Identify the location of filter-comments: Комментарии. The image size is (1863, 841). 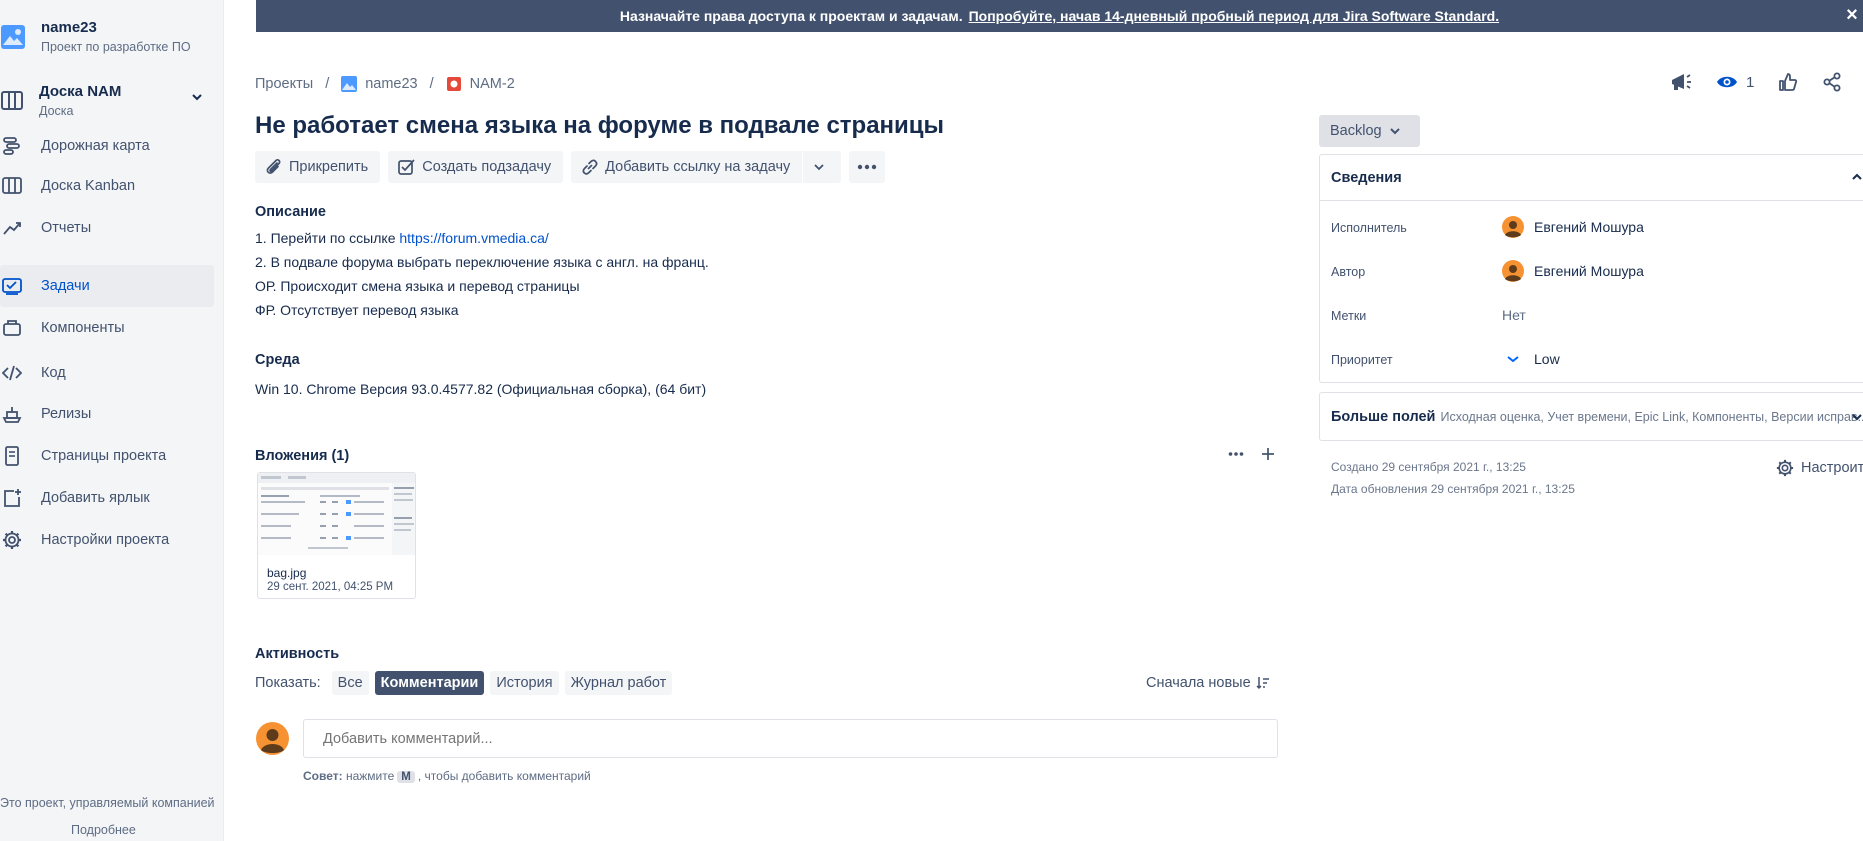
(429, 683).